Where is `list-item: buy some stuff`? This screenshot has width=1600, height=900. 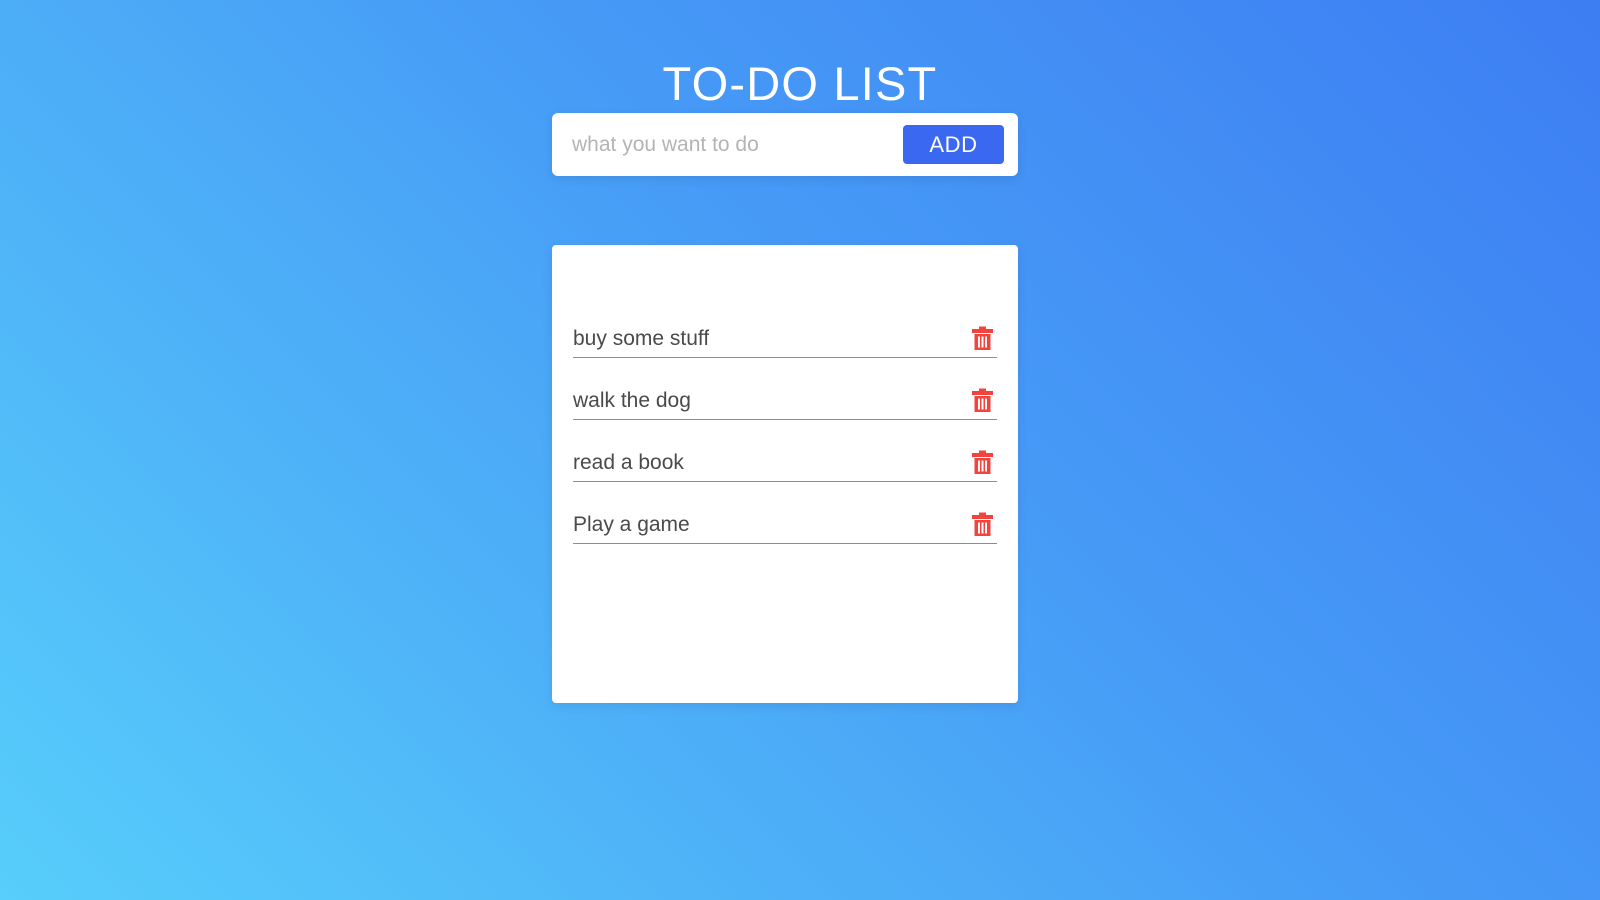
list-item: buy some stuff is located at coordinates (785, 329).